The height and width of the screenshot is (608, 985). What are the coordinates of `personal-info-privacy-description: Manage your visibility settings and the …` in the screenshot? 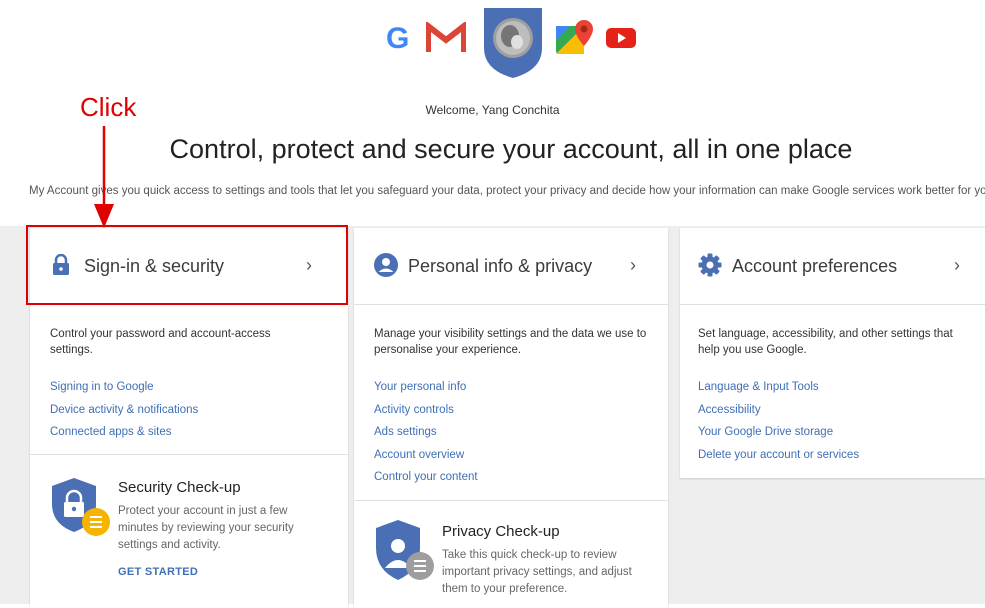 It's located at (510, 342).